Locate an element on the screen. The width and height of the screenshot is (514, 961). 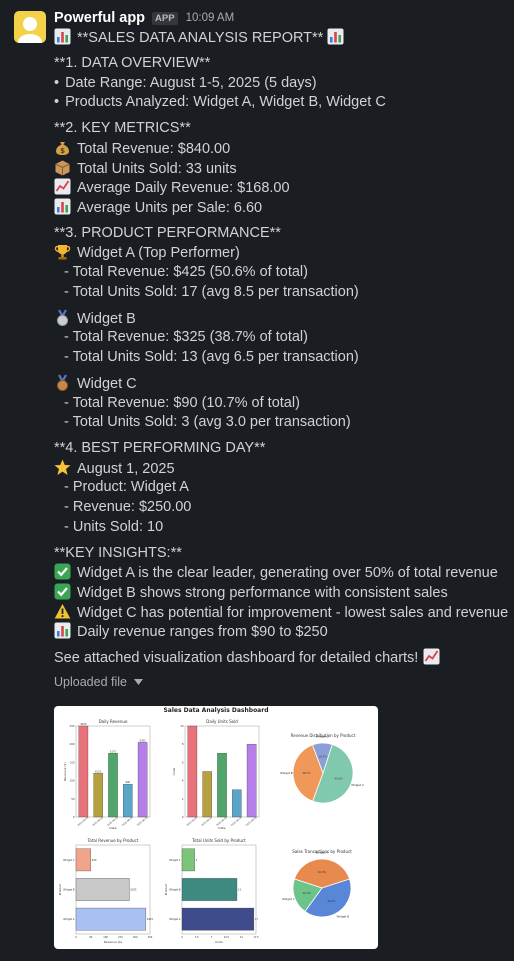
x-tick-label: 180 is located at coordinates (105, 937).